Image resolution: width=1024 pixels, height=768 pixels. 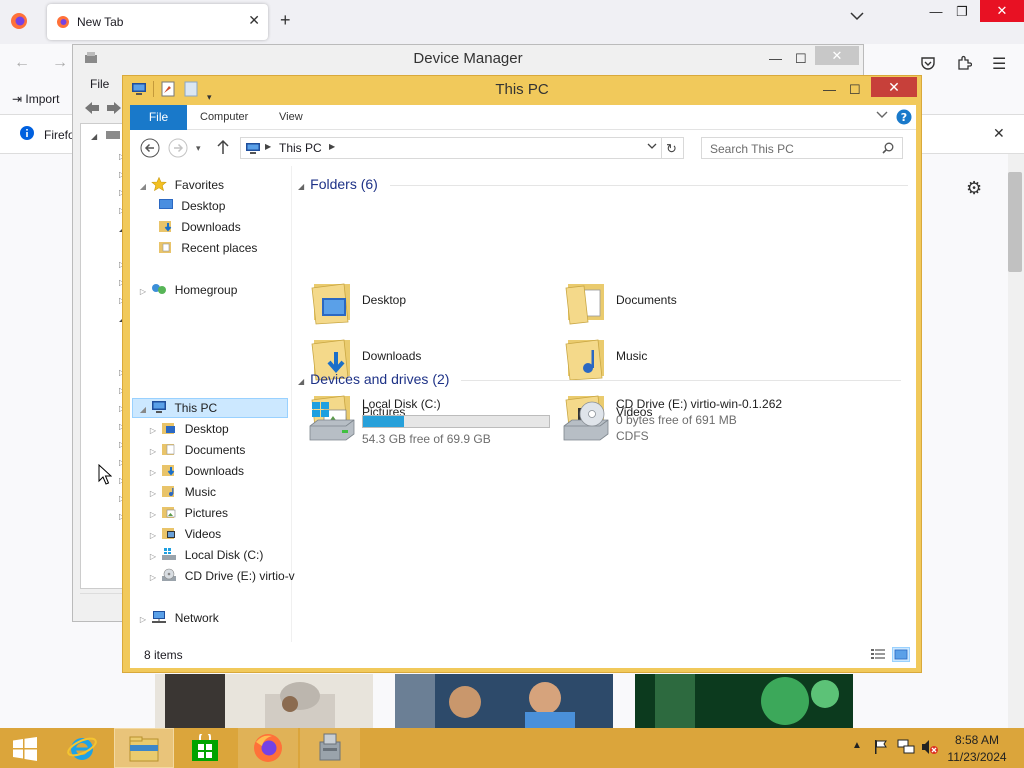 What do you see at coordinates (178, 618) in the screenshot?
I see `nav-network: ▷ Network` at bounding box center [178, 618].